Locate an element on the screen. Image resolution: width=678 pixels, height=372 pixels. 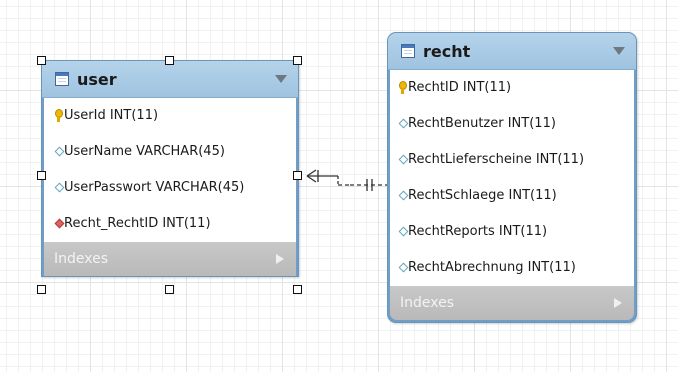
column-row-rechtlieferscheine: RechtLieferscheine INT(11) is located at coordinates (512, 160).